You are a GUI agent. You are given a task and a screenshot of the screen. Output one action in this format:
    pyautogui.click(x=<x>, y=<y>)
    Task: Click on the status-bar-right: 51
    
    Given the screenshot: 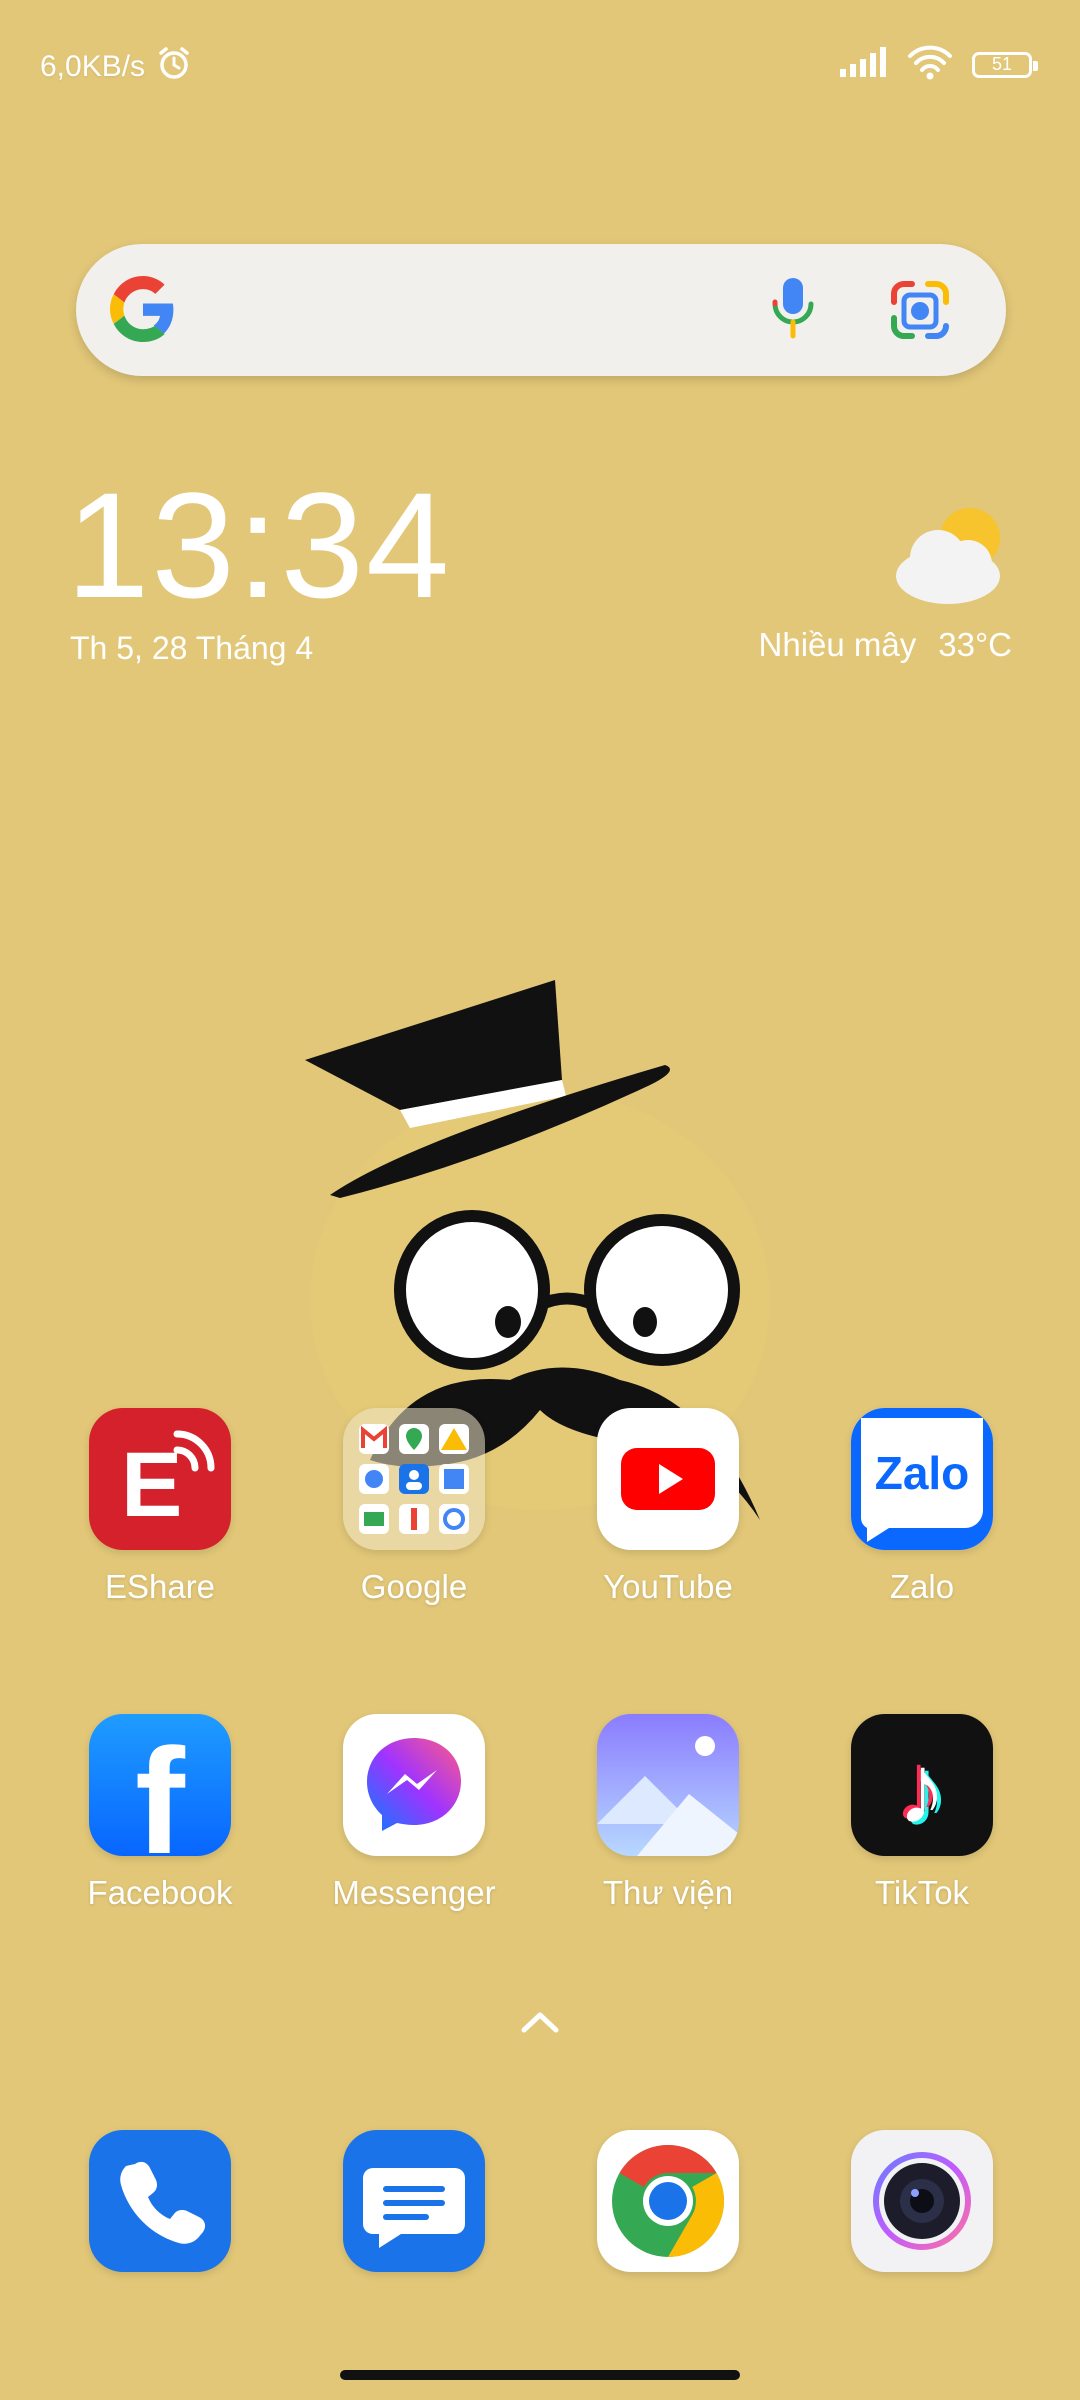 What is the action you would take?
    pyautogui.click(x=938, y=64)
    